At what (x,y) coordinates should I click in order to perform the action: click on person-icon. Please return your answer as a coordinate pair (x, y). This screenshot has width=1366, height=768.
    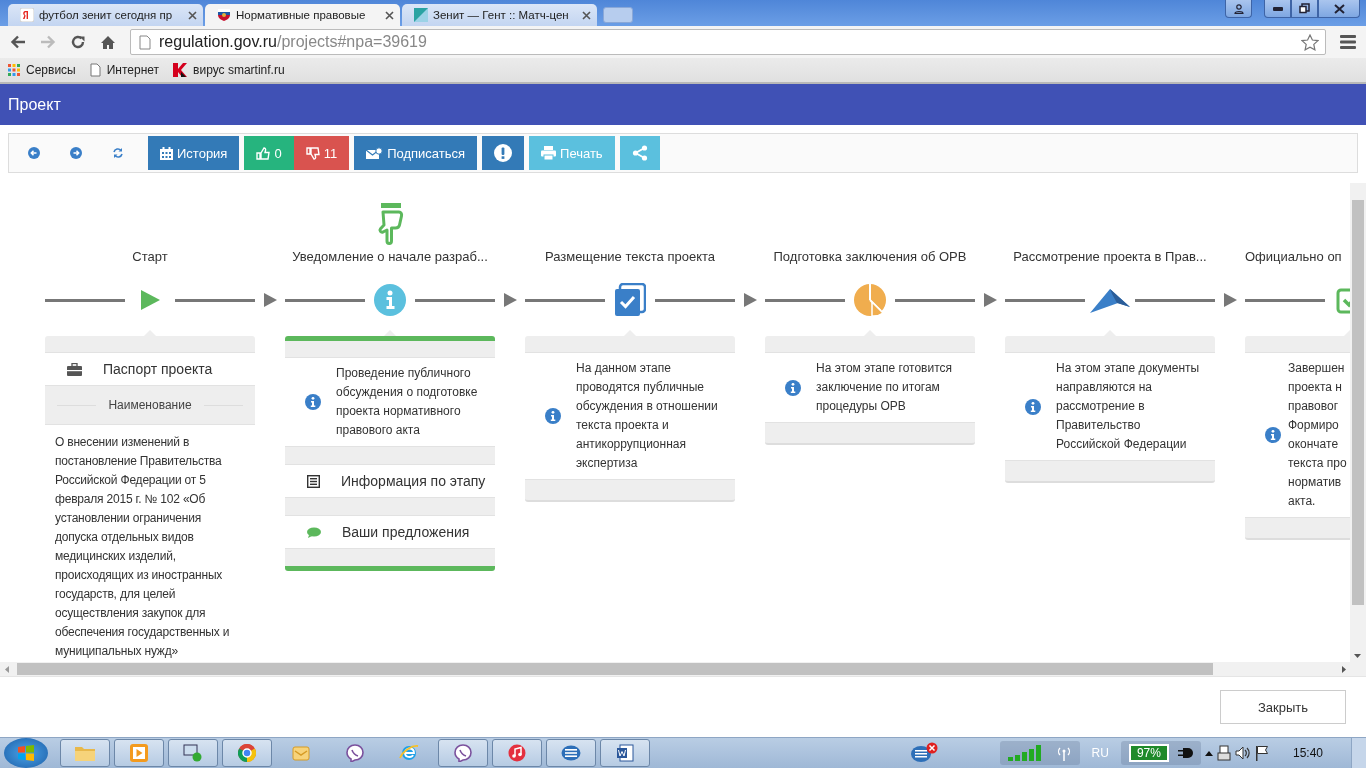
    Looking at the image, I should click on (1238, 8).